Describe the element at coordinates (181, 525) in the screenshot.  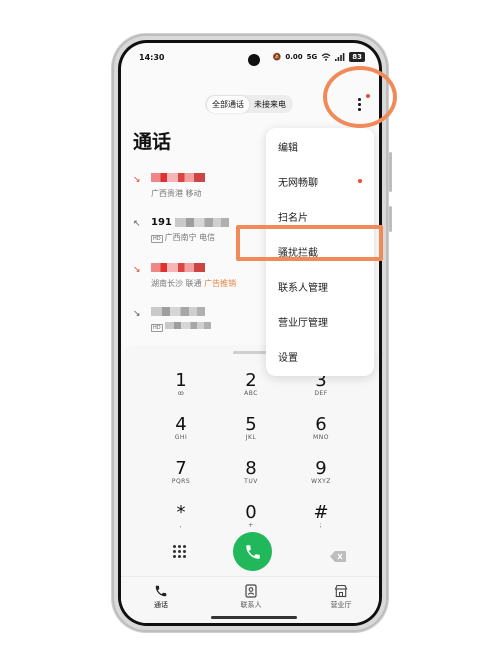
I see `dialpad-letters: ,` at that location.